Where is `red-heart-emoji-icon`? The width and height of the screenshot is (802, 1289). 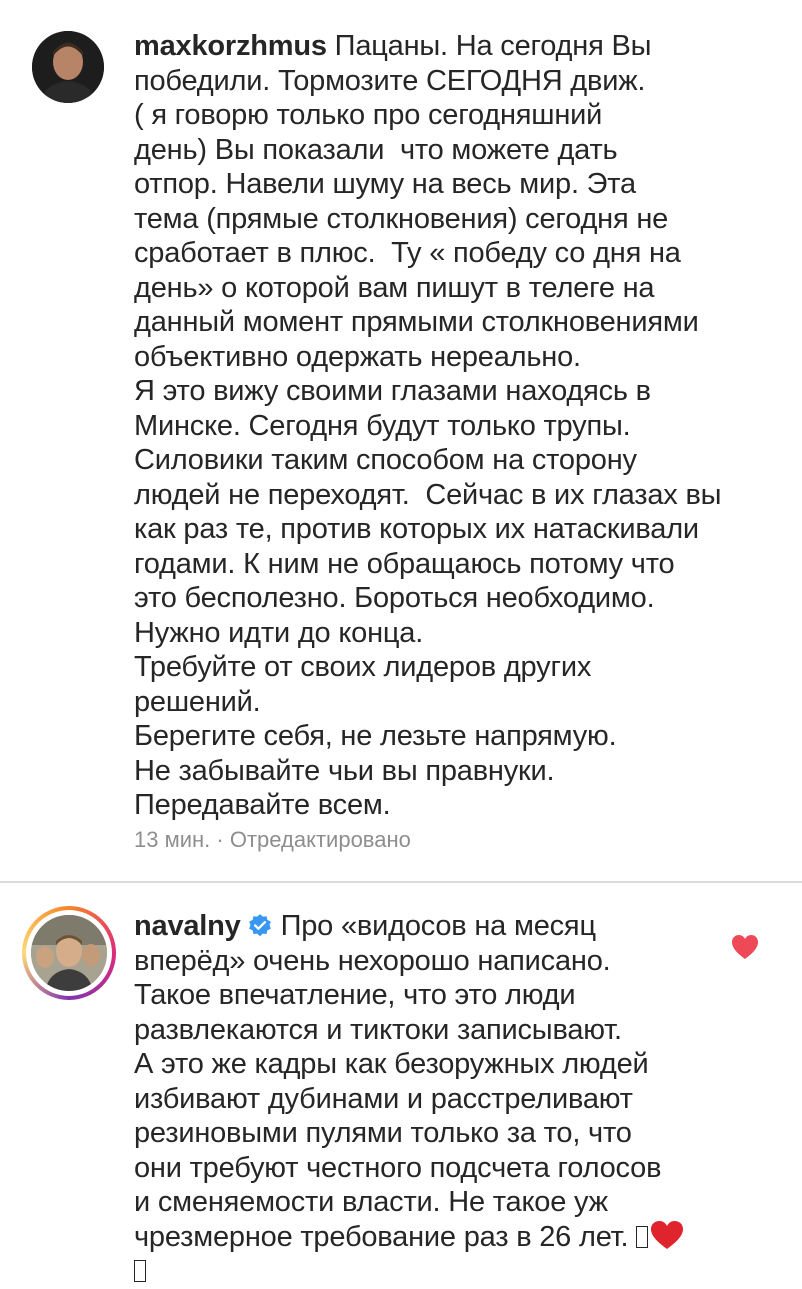 red-heart-emoji-icon is located at coordinates (667, 1234).